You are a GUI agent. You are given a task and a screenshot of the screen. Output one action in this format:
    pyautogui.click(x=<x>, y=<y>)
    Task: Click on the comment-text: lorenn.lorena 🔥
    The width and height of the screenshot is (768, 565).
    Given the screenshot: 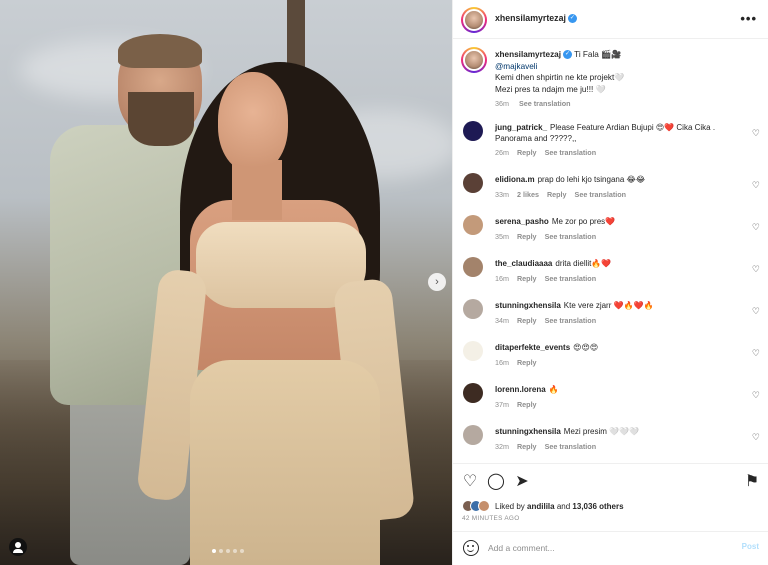 What is the action you would take?
    pyautogui.click(x=618, y=389)
    